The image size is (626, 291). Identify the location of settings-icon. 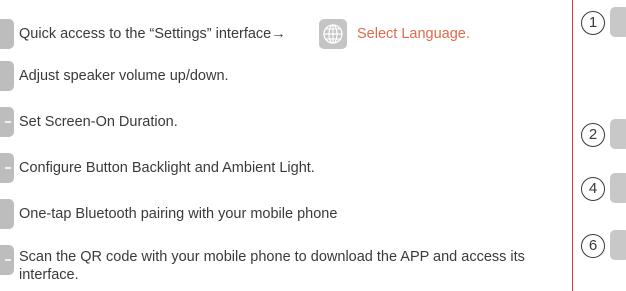
(7, 34).